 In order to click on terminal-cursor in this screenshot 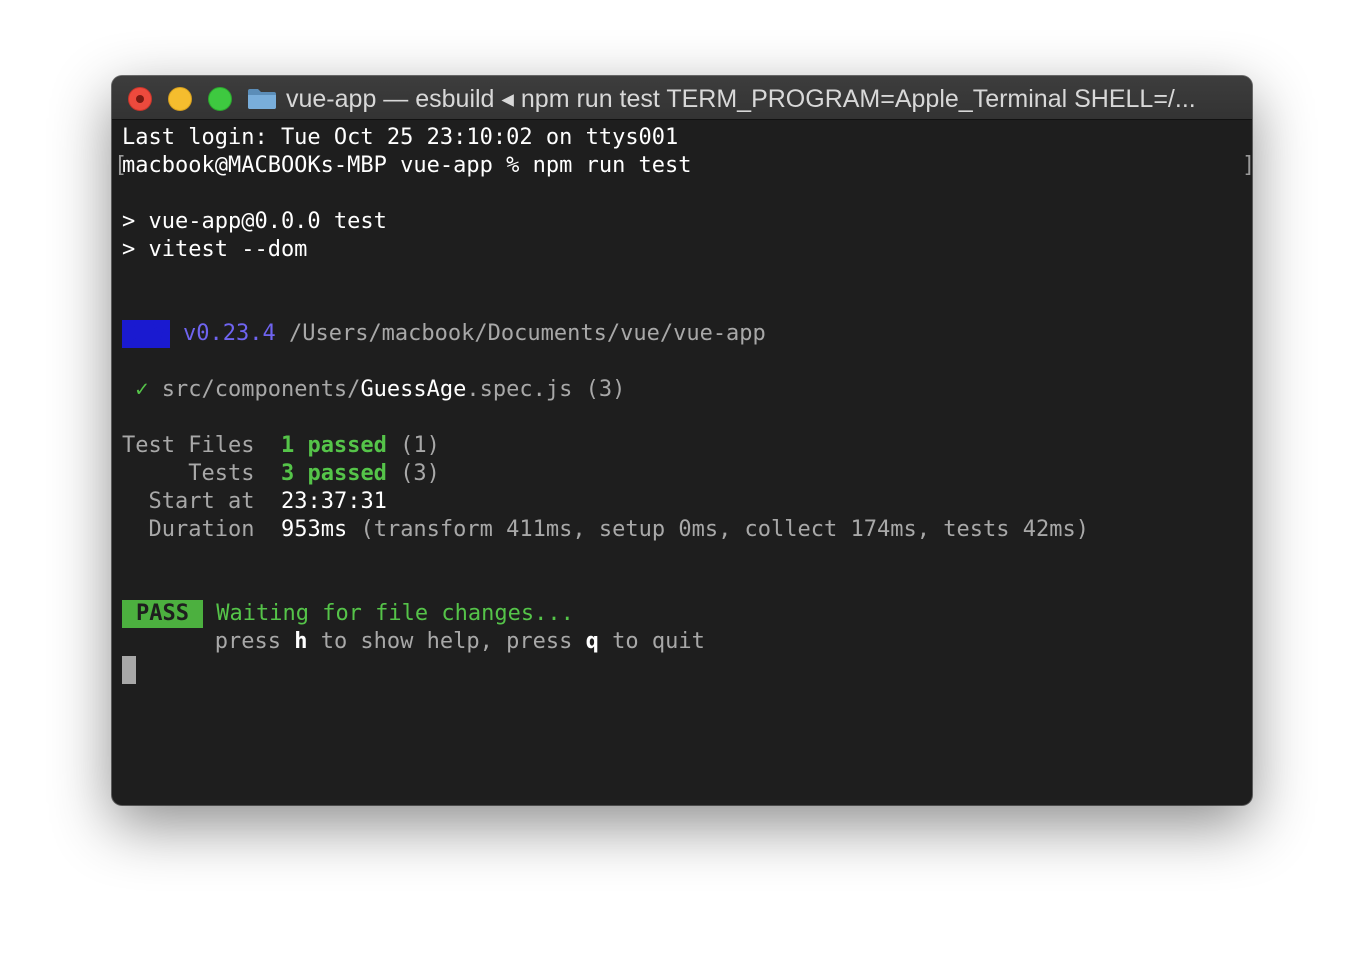, I will do `click(129, 670)`.